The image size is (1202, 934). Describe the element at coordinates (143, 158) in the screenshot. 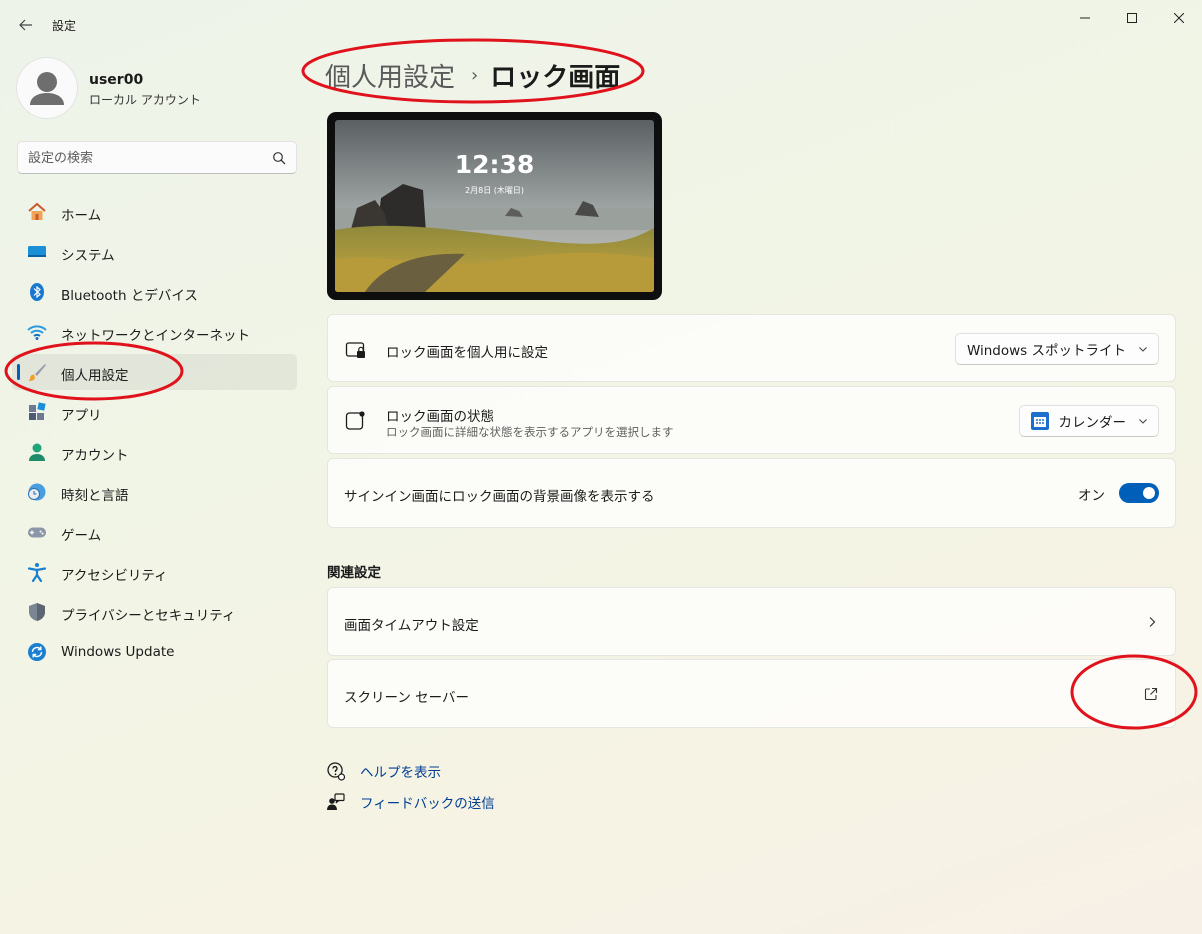

I see `search-input` at that location.